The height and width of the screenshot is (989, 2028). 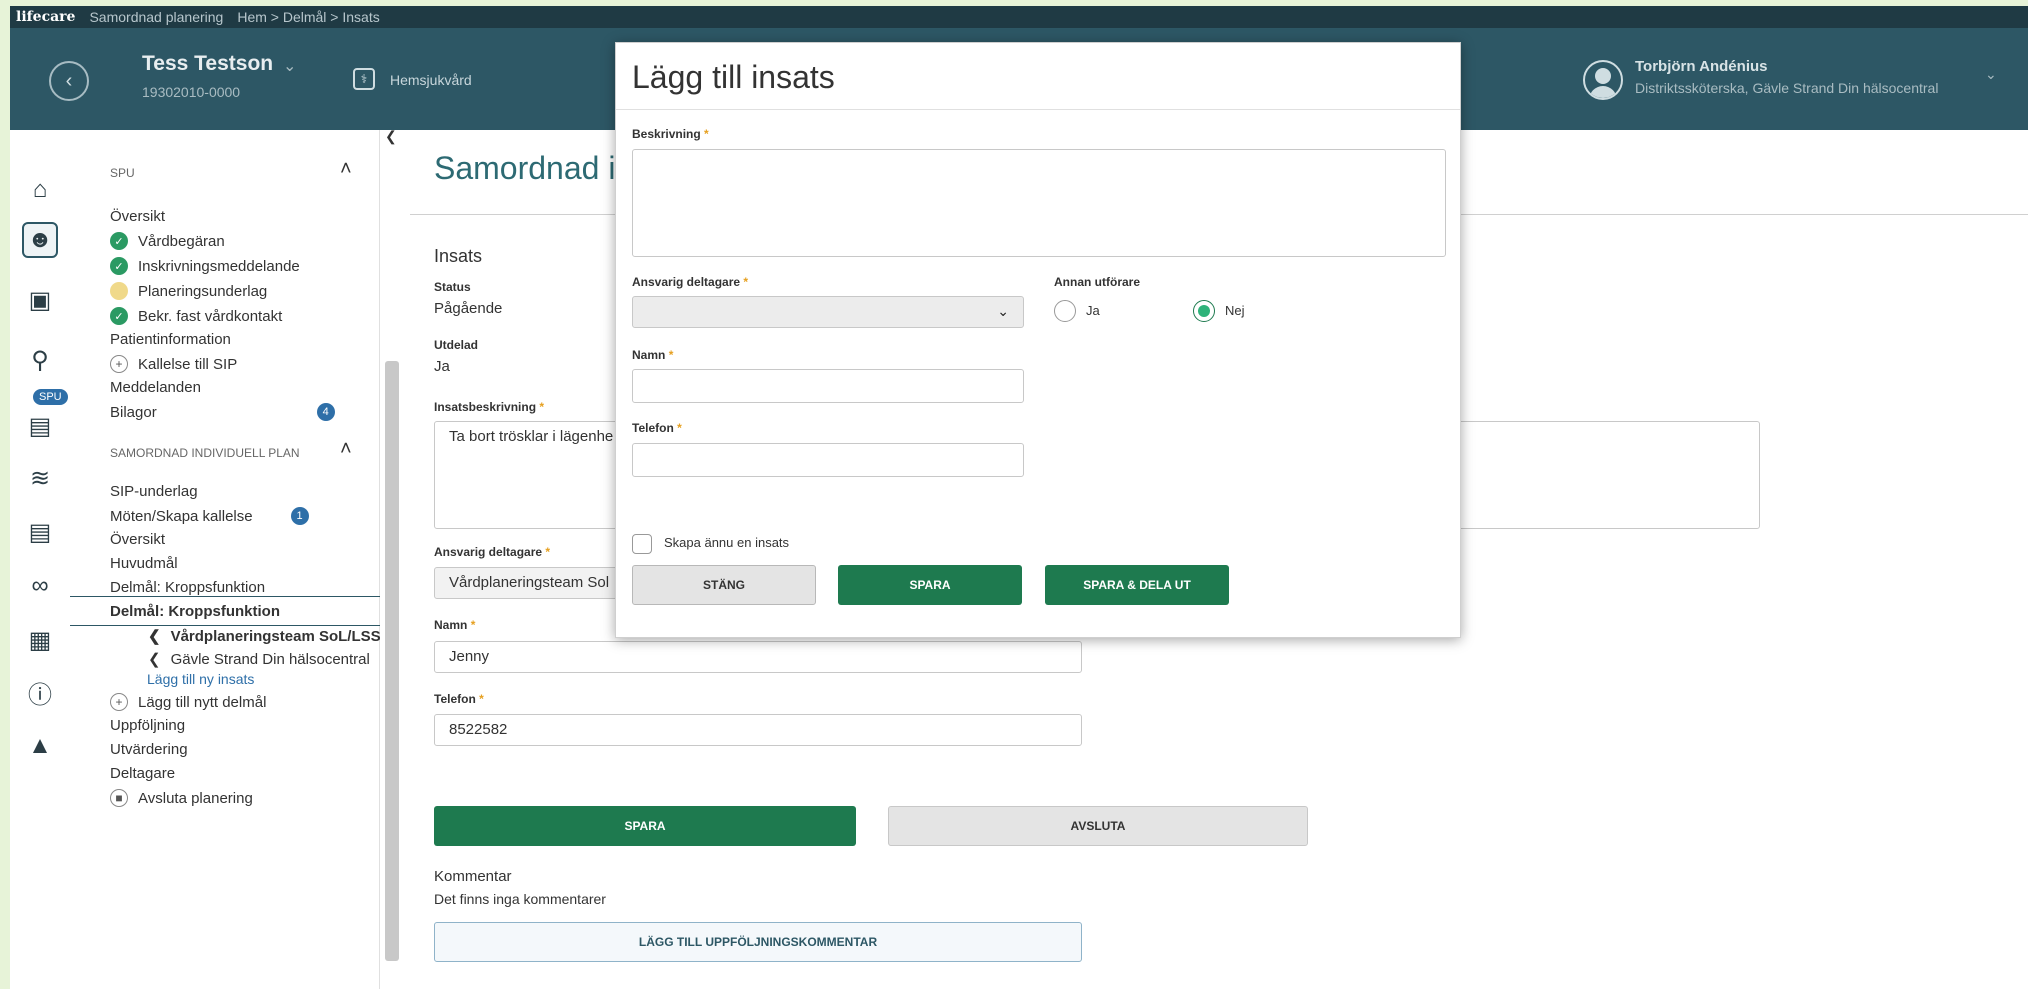 I want to click on nav-item-meddelanden: Meddelanden, so click(x=155, y=387).